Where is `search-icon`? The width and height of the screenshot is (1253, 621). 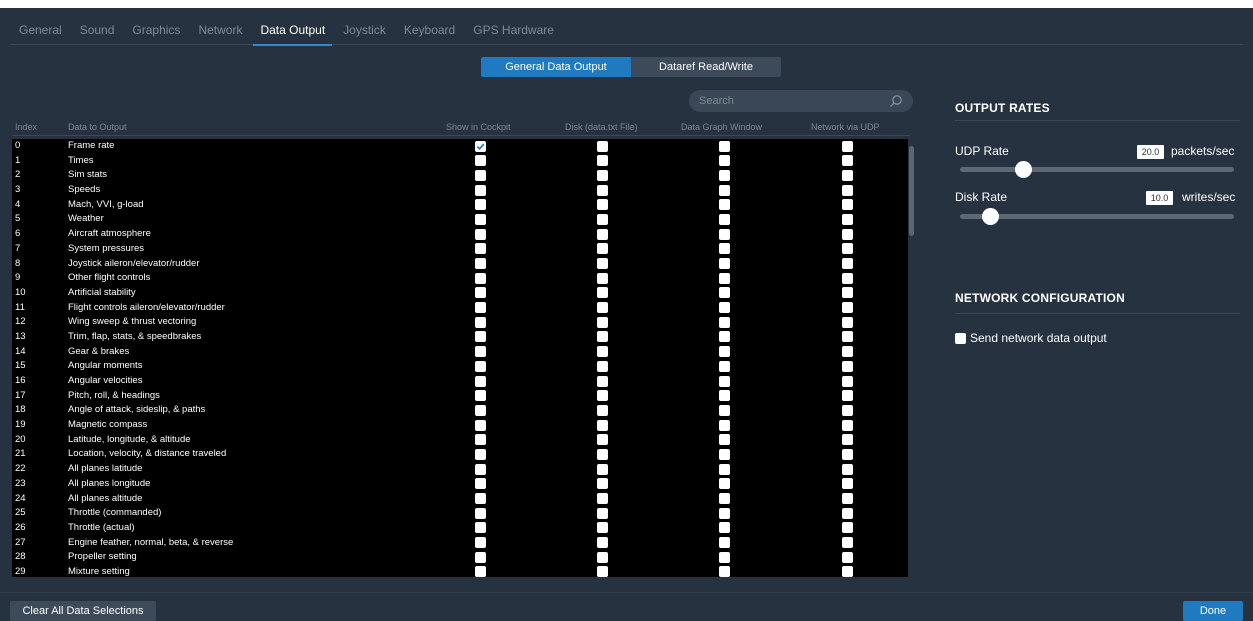
search-icon is located at coordinates (896, 101).